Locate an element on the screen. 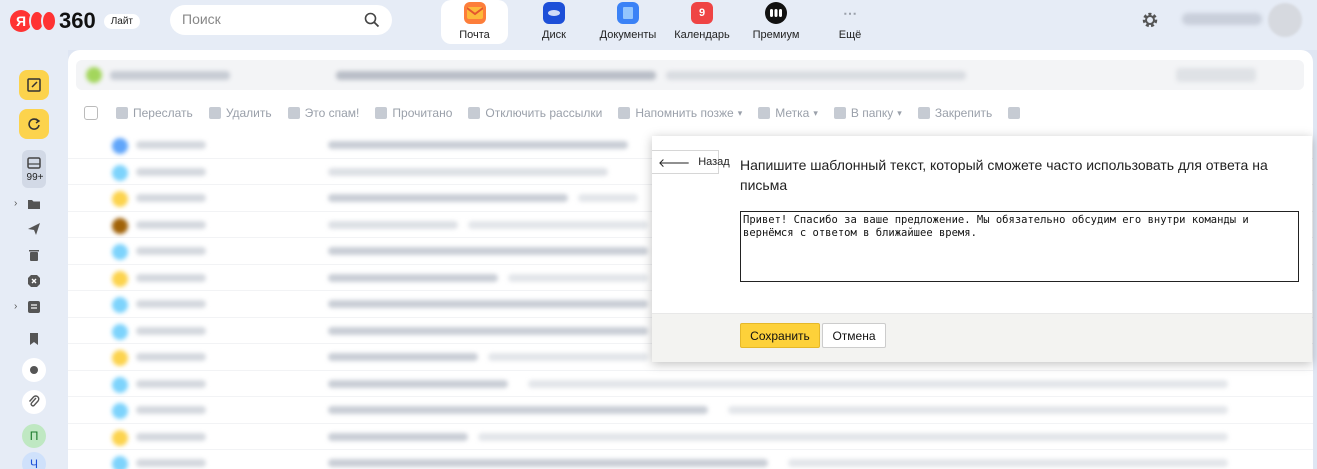  forward-icon is located at coordinates (122, 113).